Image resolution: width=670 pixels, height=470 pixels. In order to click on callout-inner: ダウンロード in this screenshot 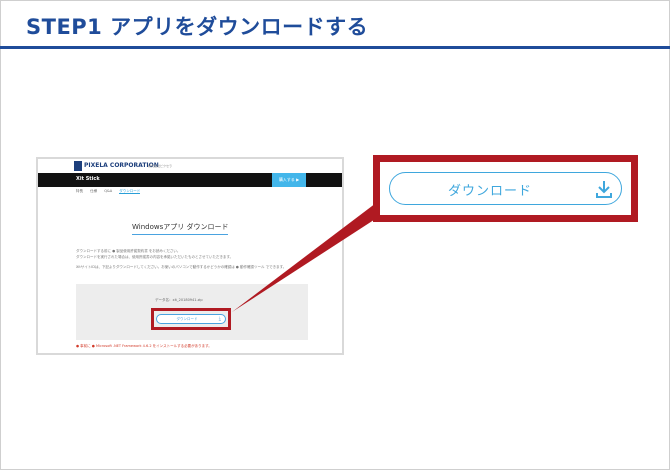, I will do `click(505, 188)`.